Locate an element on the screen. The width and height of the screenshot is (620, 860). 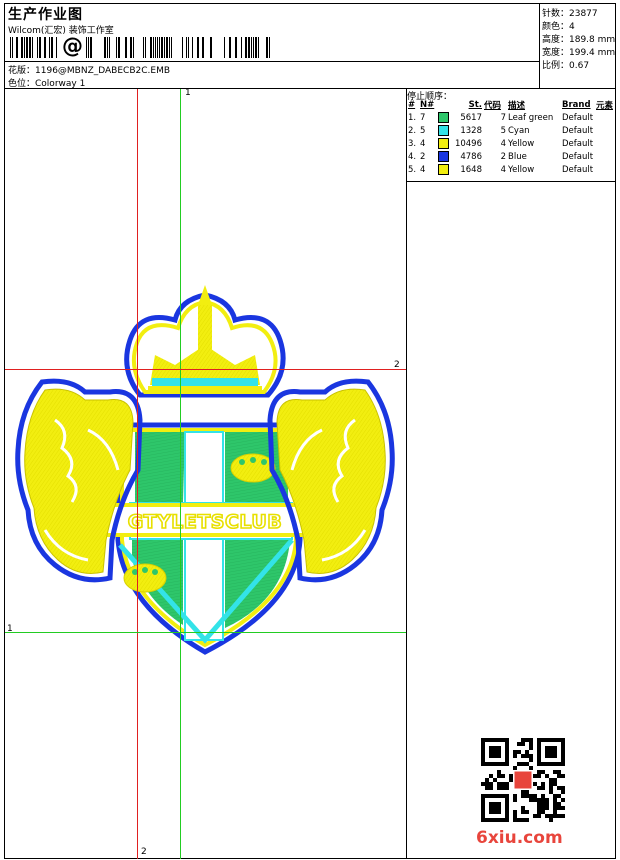
col-description: 描述 is located at coordinates (517, 106).